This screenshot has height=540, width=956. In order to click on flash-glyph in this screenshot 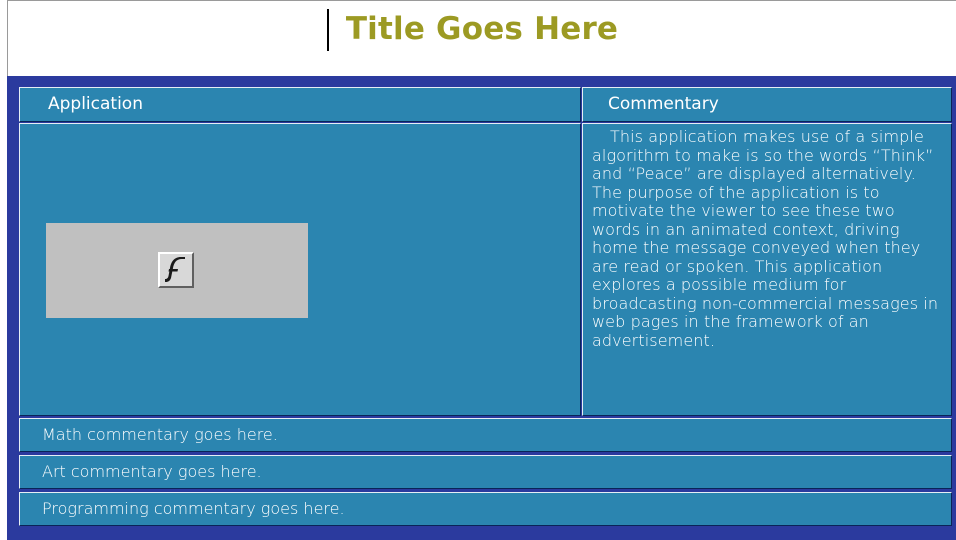, I will do `click(175, 269)`.